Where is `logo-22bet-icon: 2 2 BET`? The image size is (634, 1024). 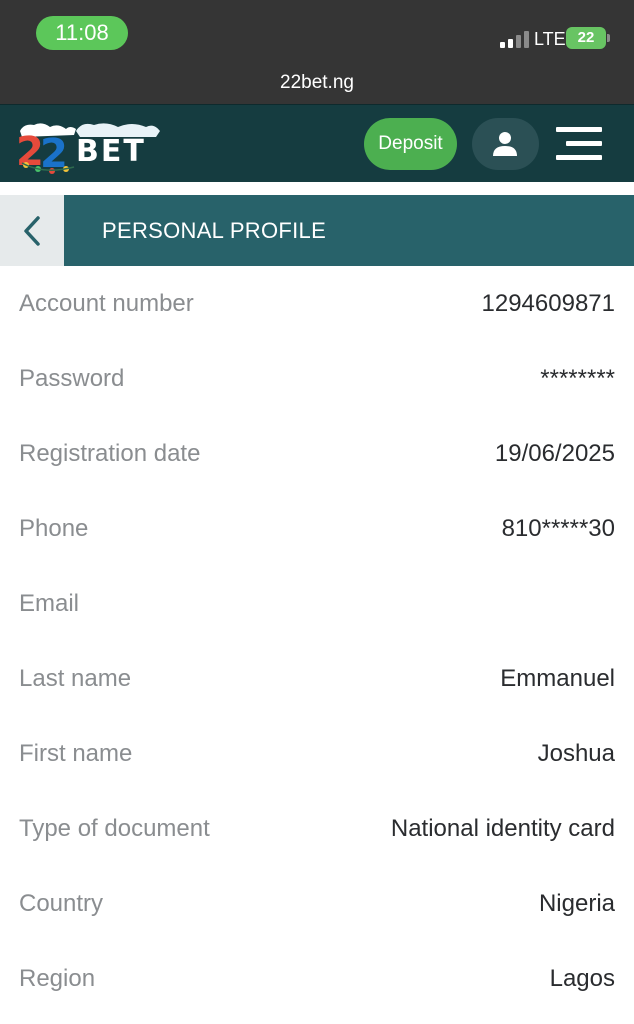
logo-22bet-icon: 2 2 BET is located at coordinates (88, 150).